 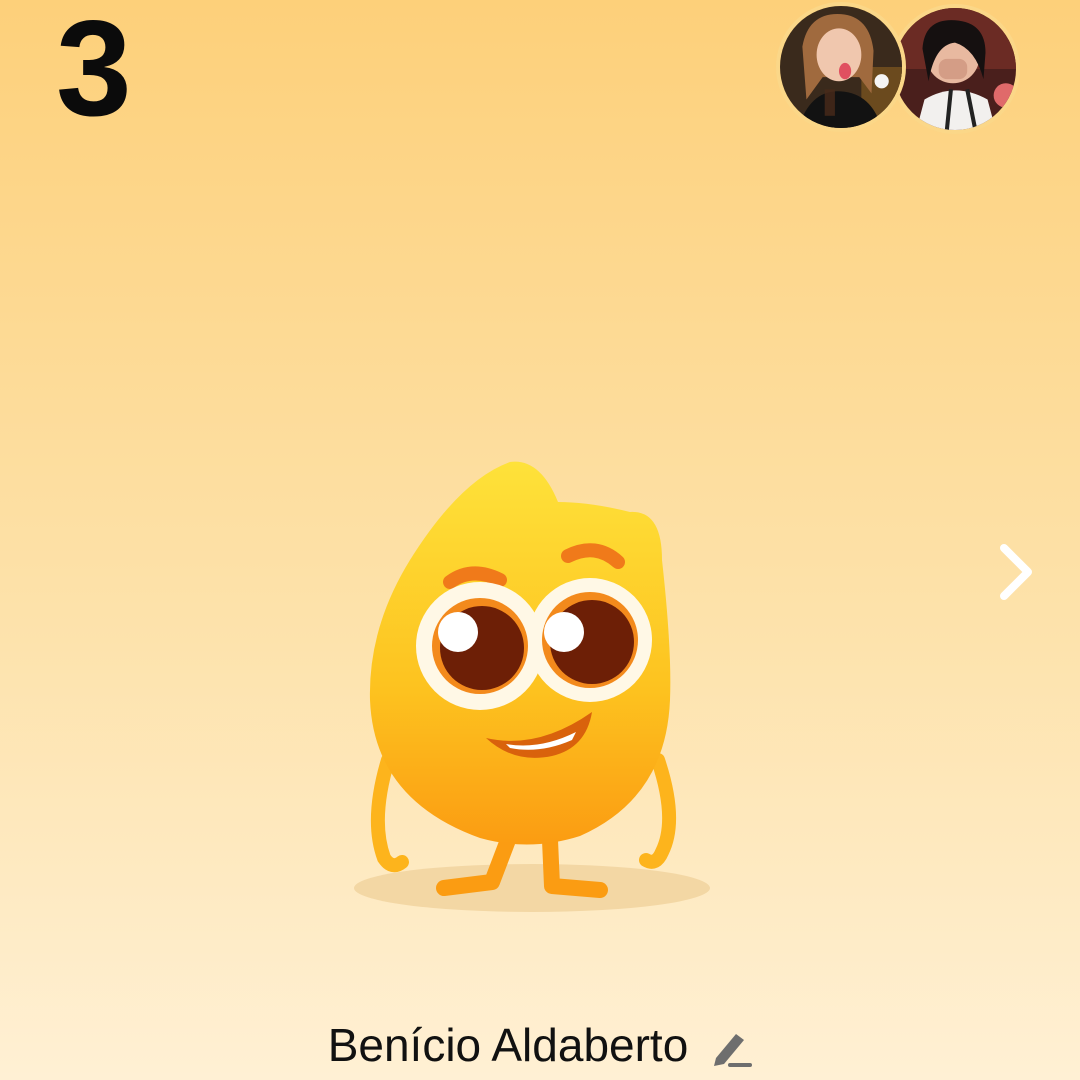 What do you see at coordinates (532, 888) in the screenshot?
I see `mascot-shadow` at bounding box center [532, 888].